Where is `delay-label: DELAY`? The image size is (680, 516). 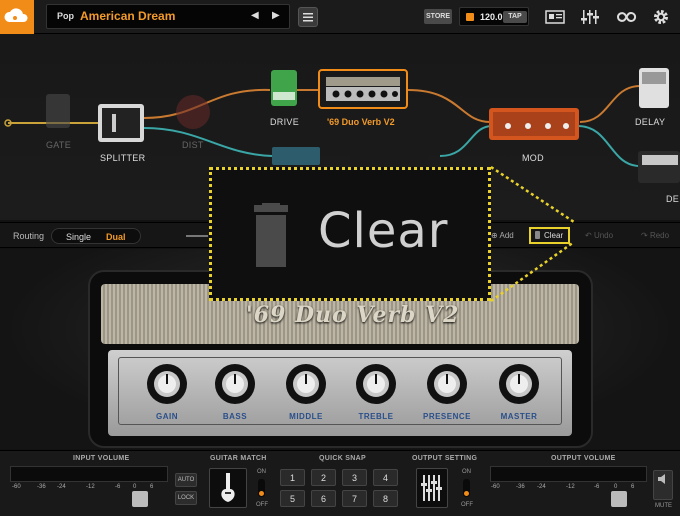
delay-label: DELAY is located at coordinates (650, 122).